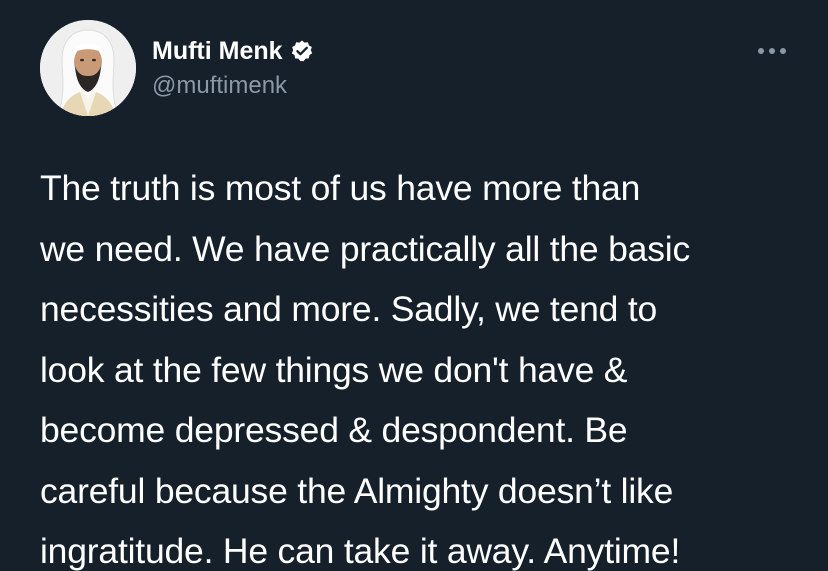 Image resolution: width=828 pixels, height=571 pixels. I want to click on tweet-text-line: become depressed & despondent. Be, so click(334, 430).